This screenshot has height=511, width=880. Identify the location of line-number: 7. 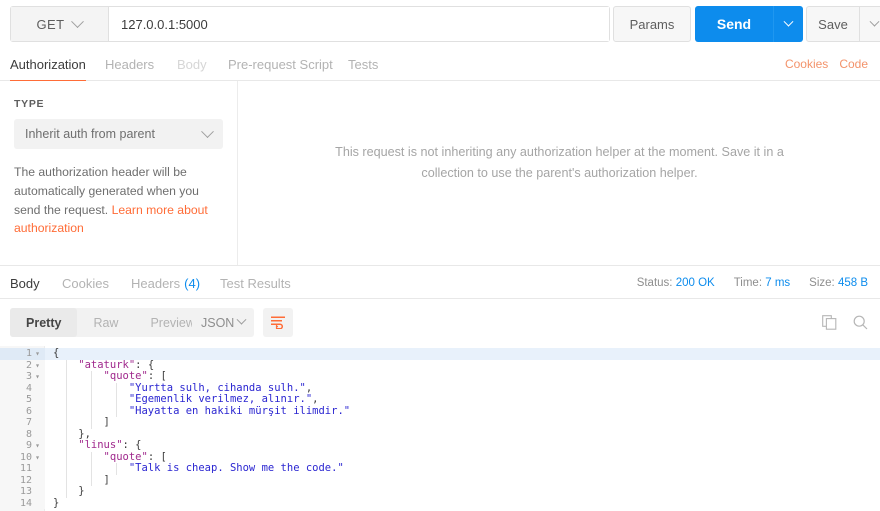
(22, 423).